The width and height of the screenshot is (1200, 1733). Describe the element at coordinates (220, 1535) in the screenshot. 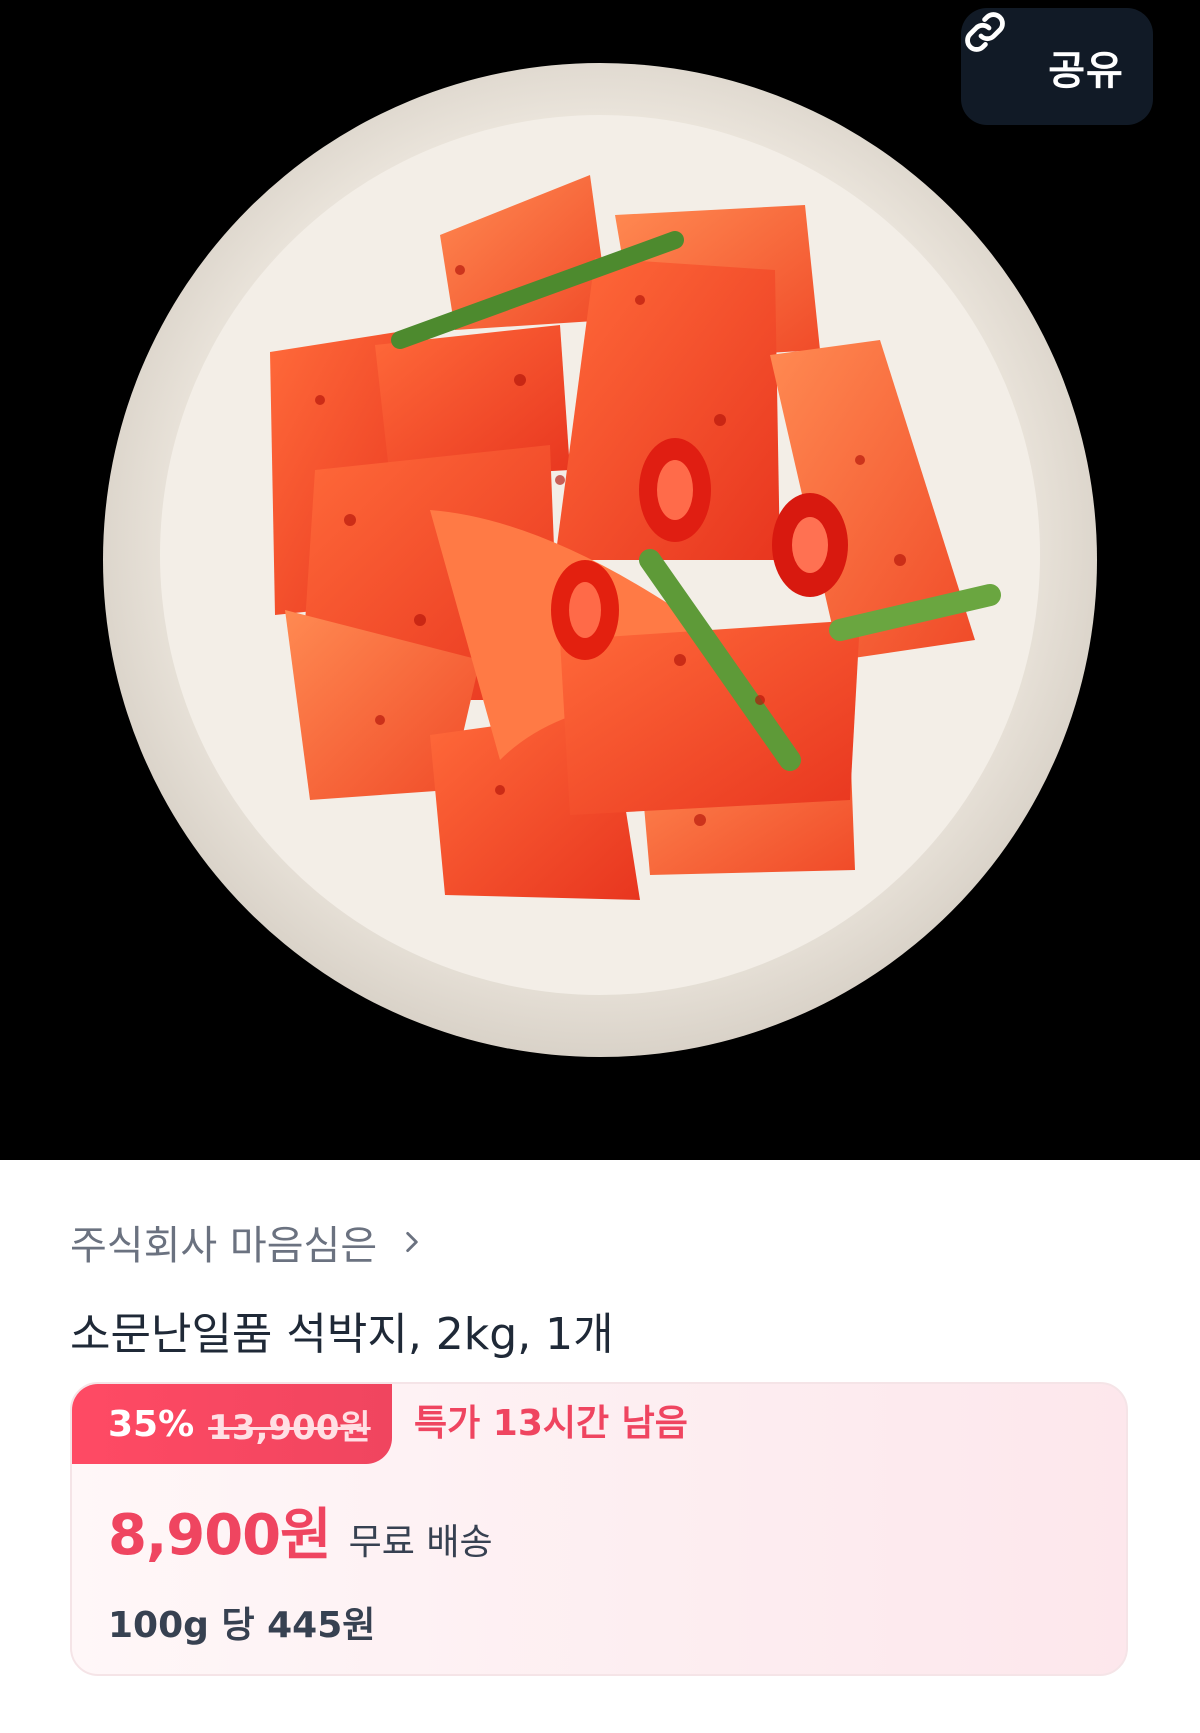

I see `sale-price: 8,900원` at that location.